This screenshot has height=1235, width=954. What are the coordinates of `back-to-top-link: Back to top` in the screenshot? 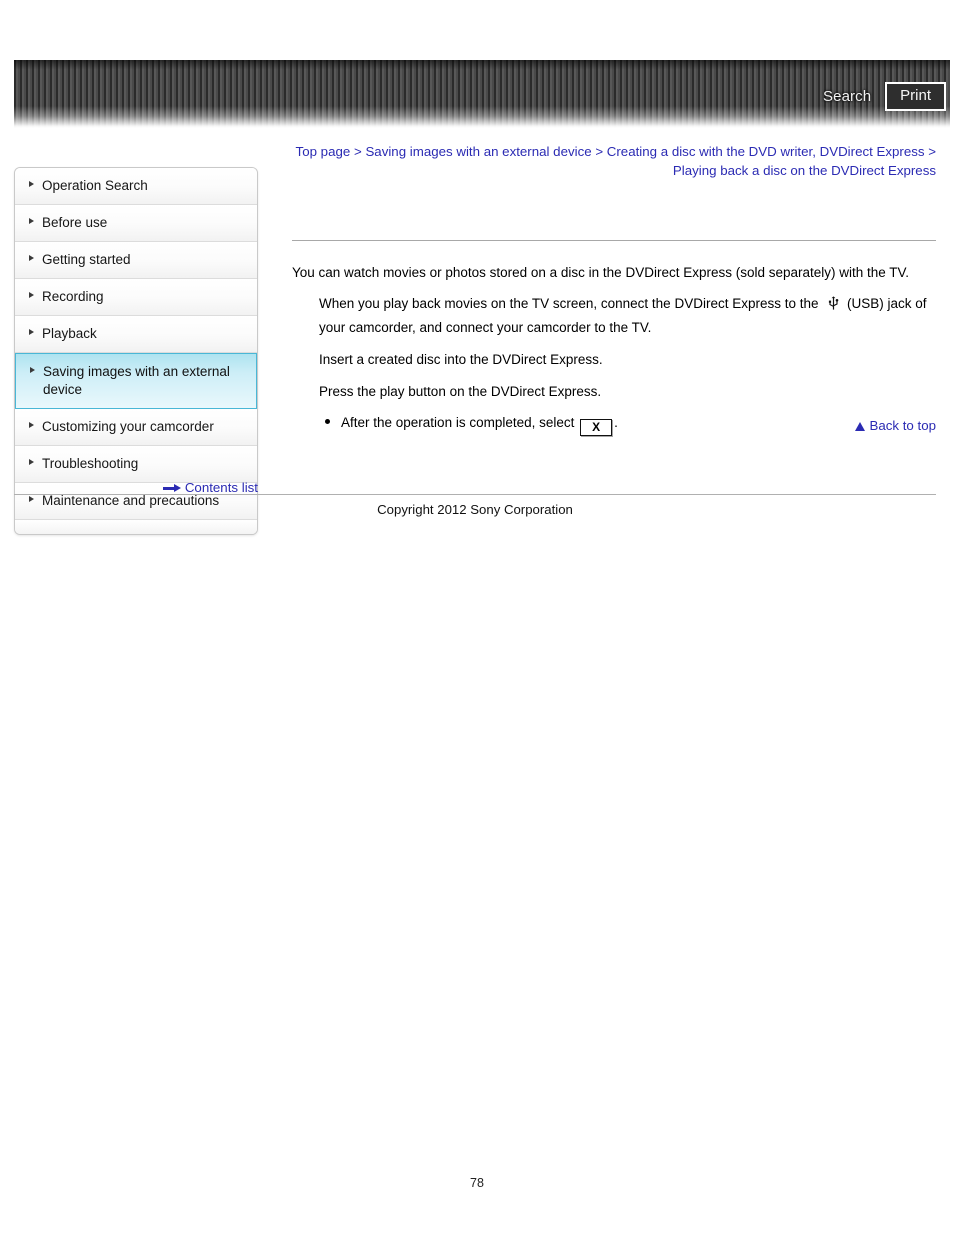 It's located at (614, 426).